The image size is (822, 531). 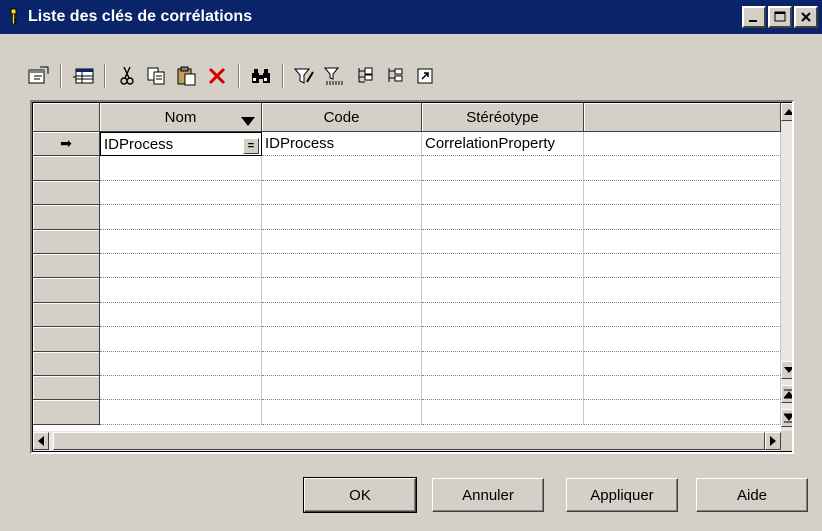 I want to click on minimize-button, so click(x=754, y=17).